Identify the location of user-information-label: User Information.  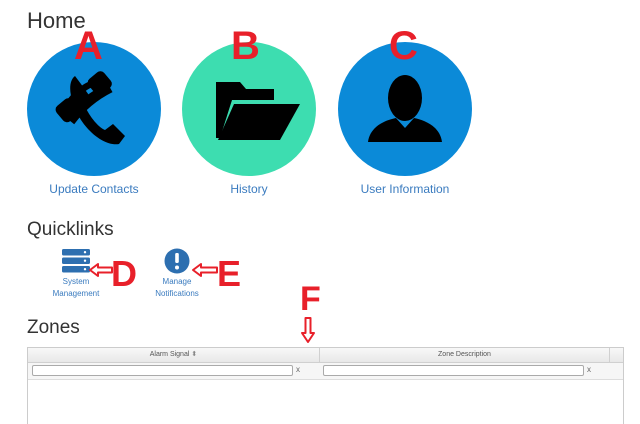
(405, 189).